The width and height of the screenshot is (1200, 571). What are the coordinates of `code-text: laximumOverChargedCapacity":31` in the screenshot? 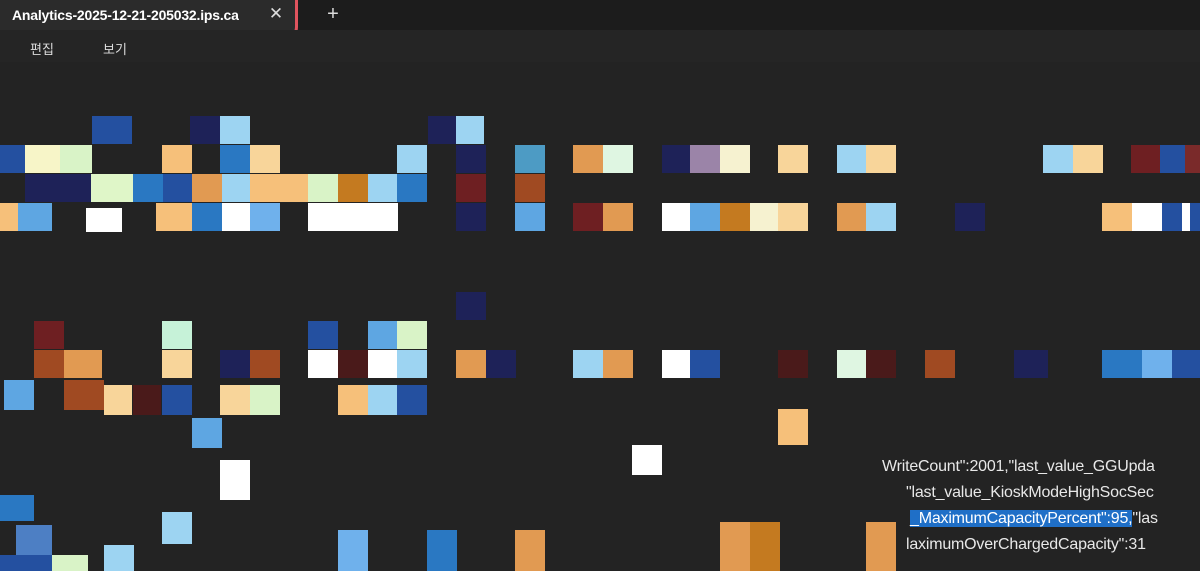 It's located at (1026, 544).